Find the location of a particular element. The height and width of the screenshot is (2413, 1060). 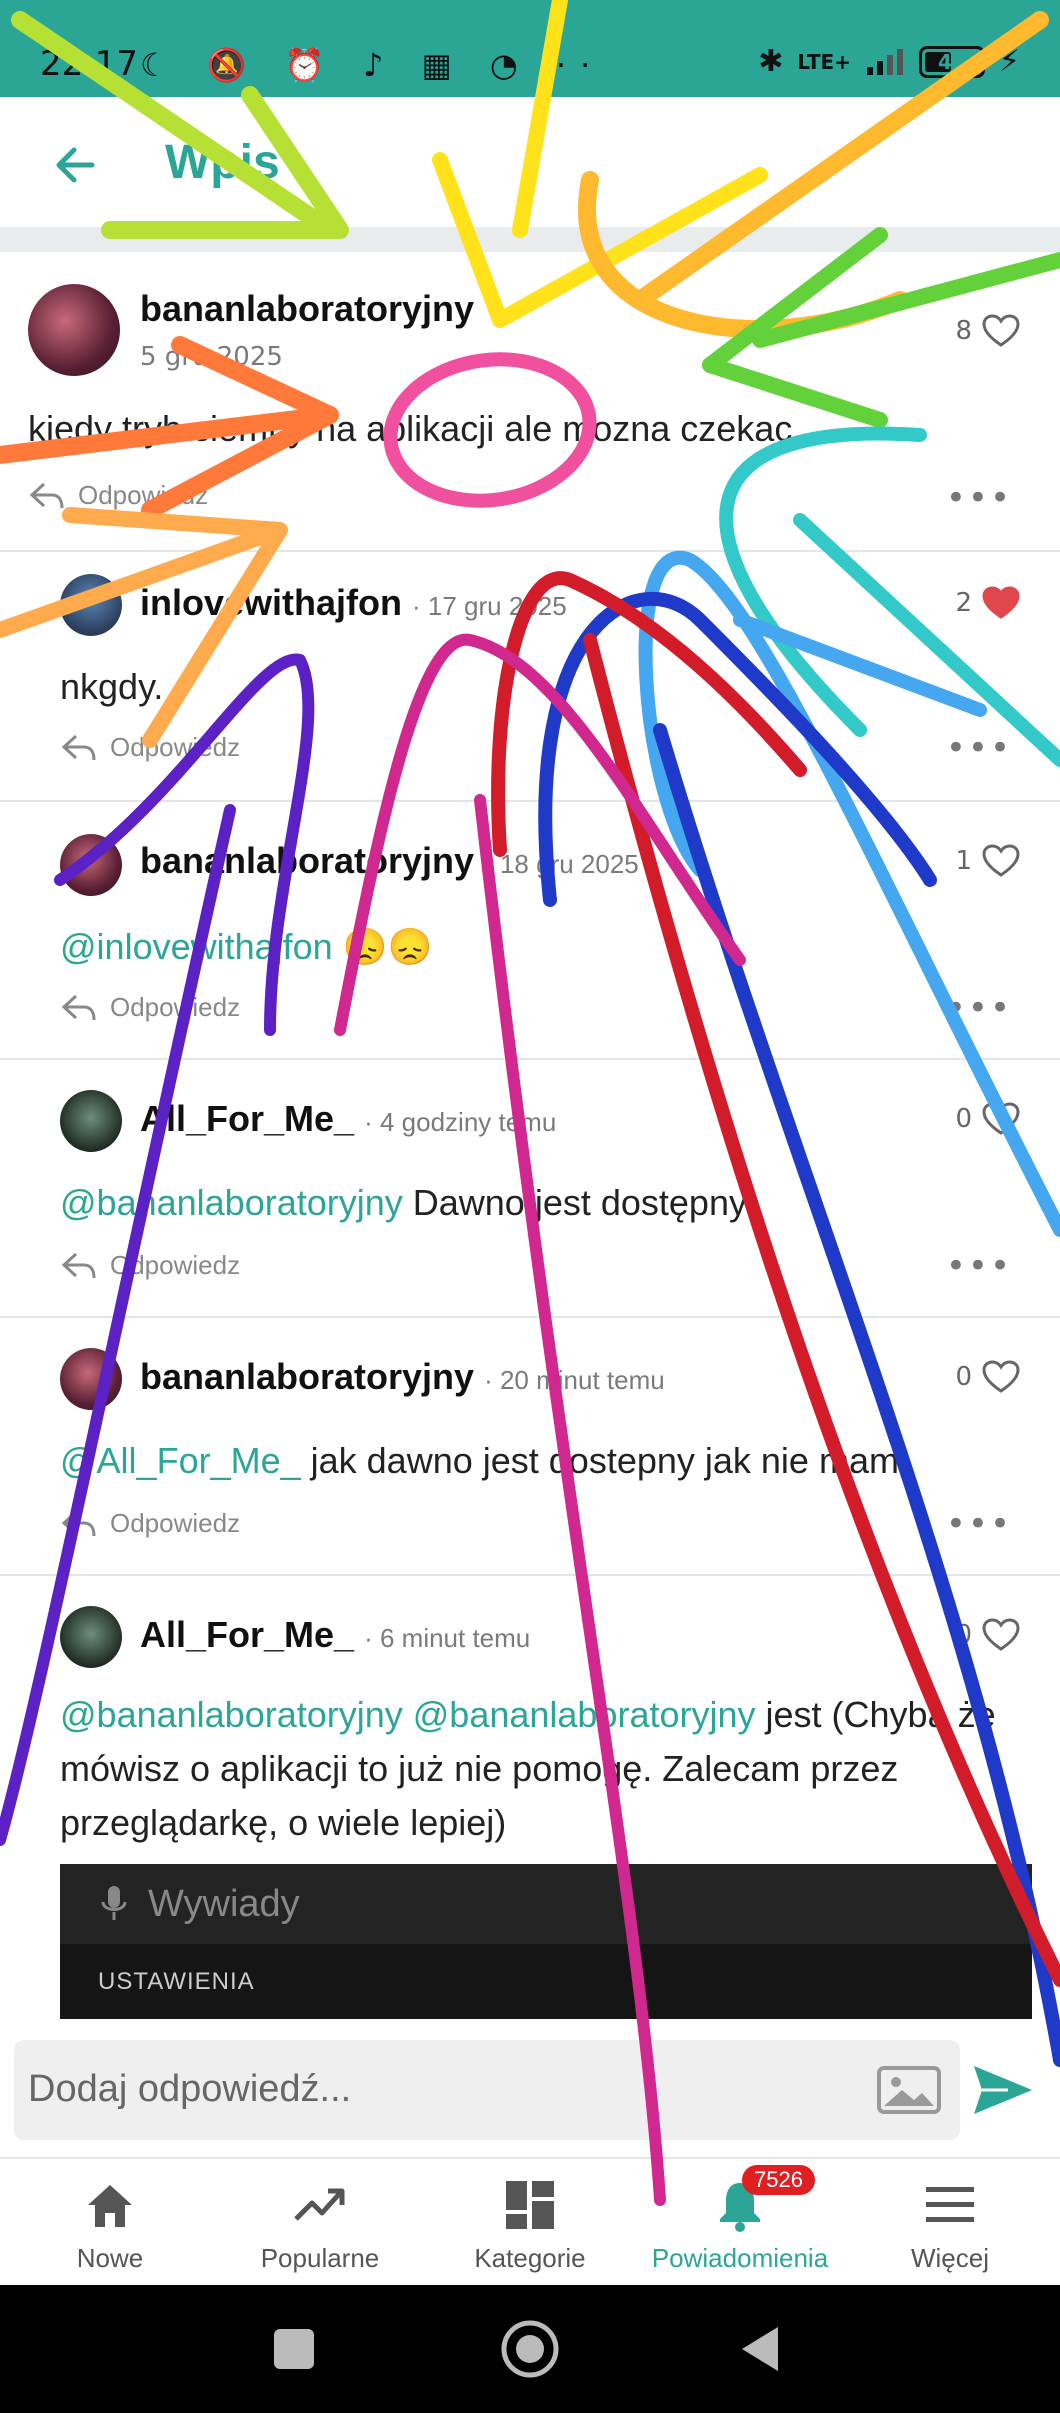

nav-item-powiadomienia: 7526 Powiadomienia is located at coordinates (740, 2223).